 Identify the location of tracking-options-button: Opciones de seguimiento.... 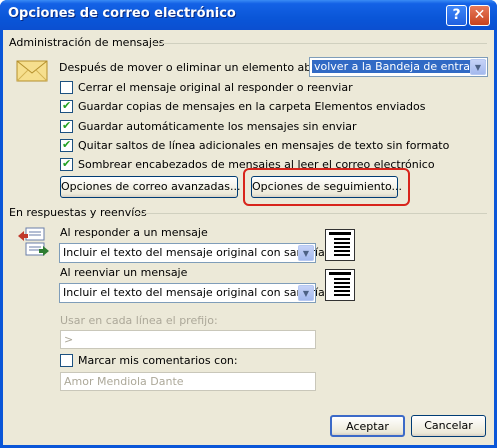
(326, 187).